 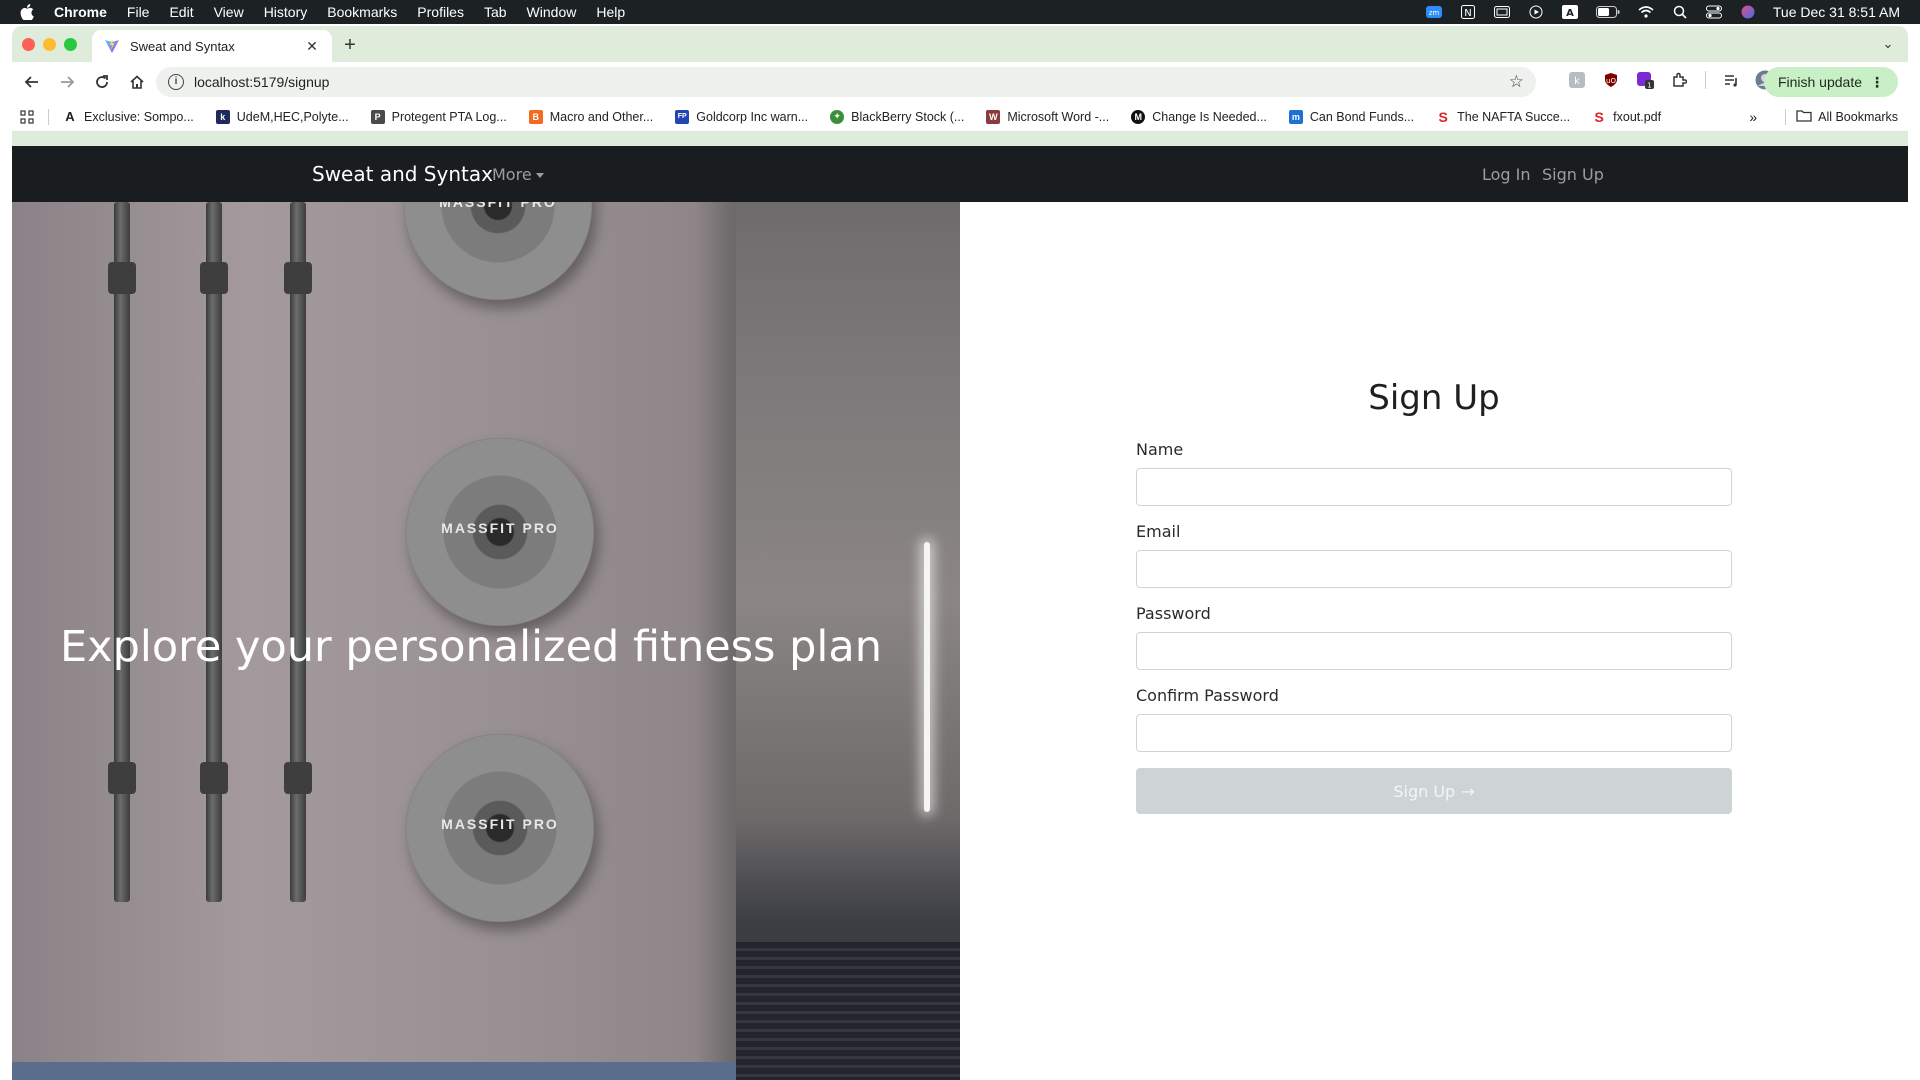 What do you see at coordinates (1434, 651) in the screenshot?
I see `password-input` at bounding box center [1434, 651].